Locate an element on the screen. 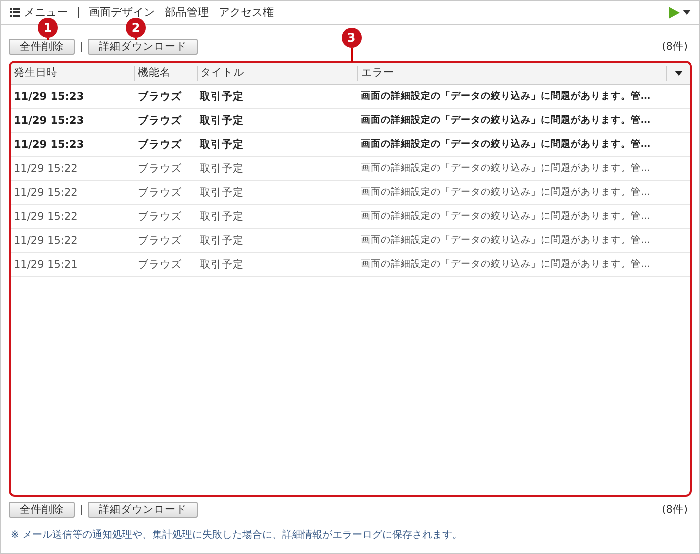 The image size is (700, 554). callout-marker: 2 is located at coordinates (136, 29).